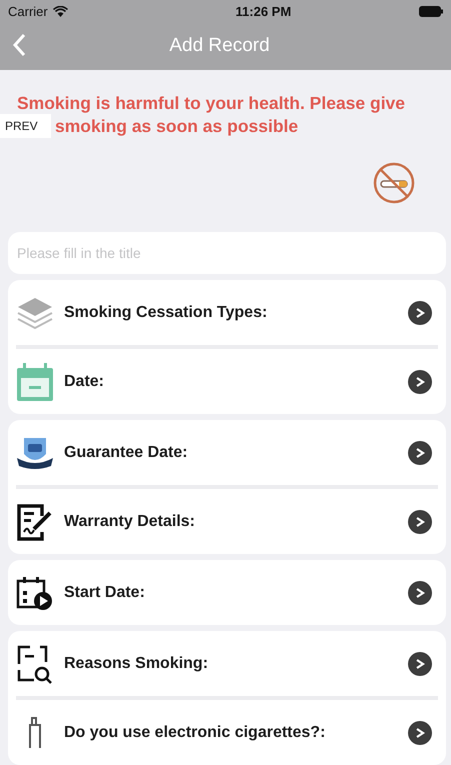  Describe the element at coordinates (19, 45) in the screenshot. I see `back-chevron-icon` at that location.